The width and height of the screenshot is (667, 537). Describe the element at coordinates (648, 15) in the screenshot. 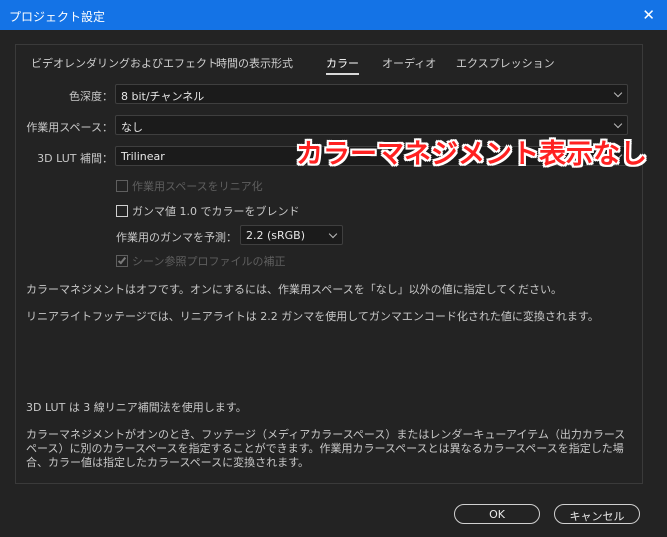

I see `close-icon: ✕` at that location.